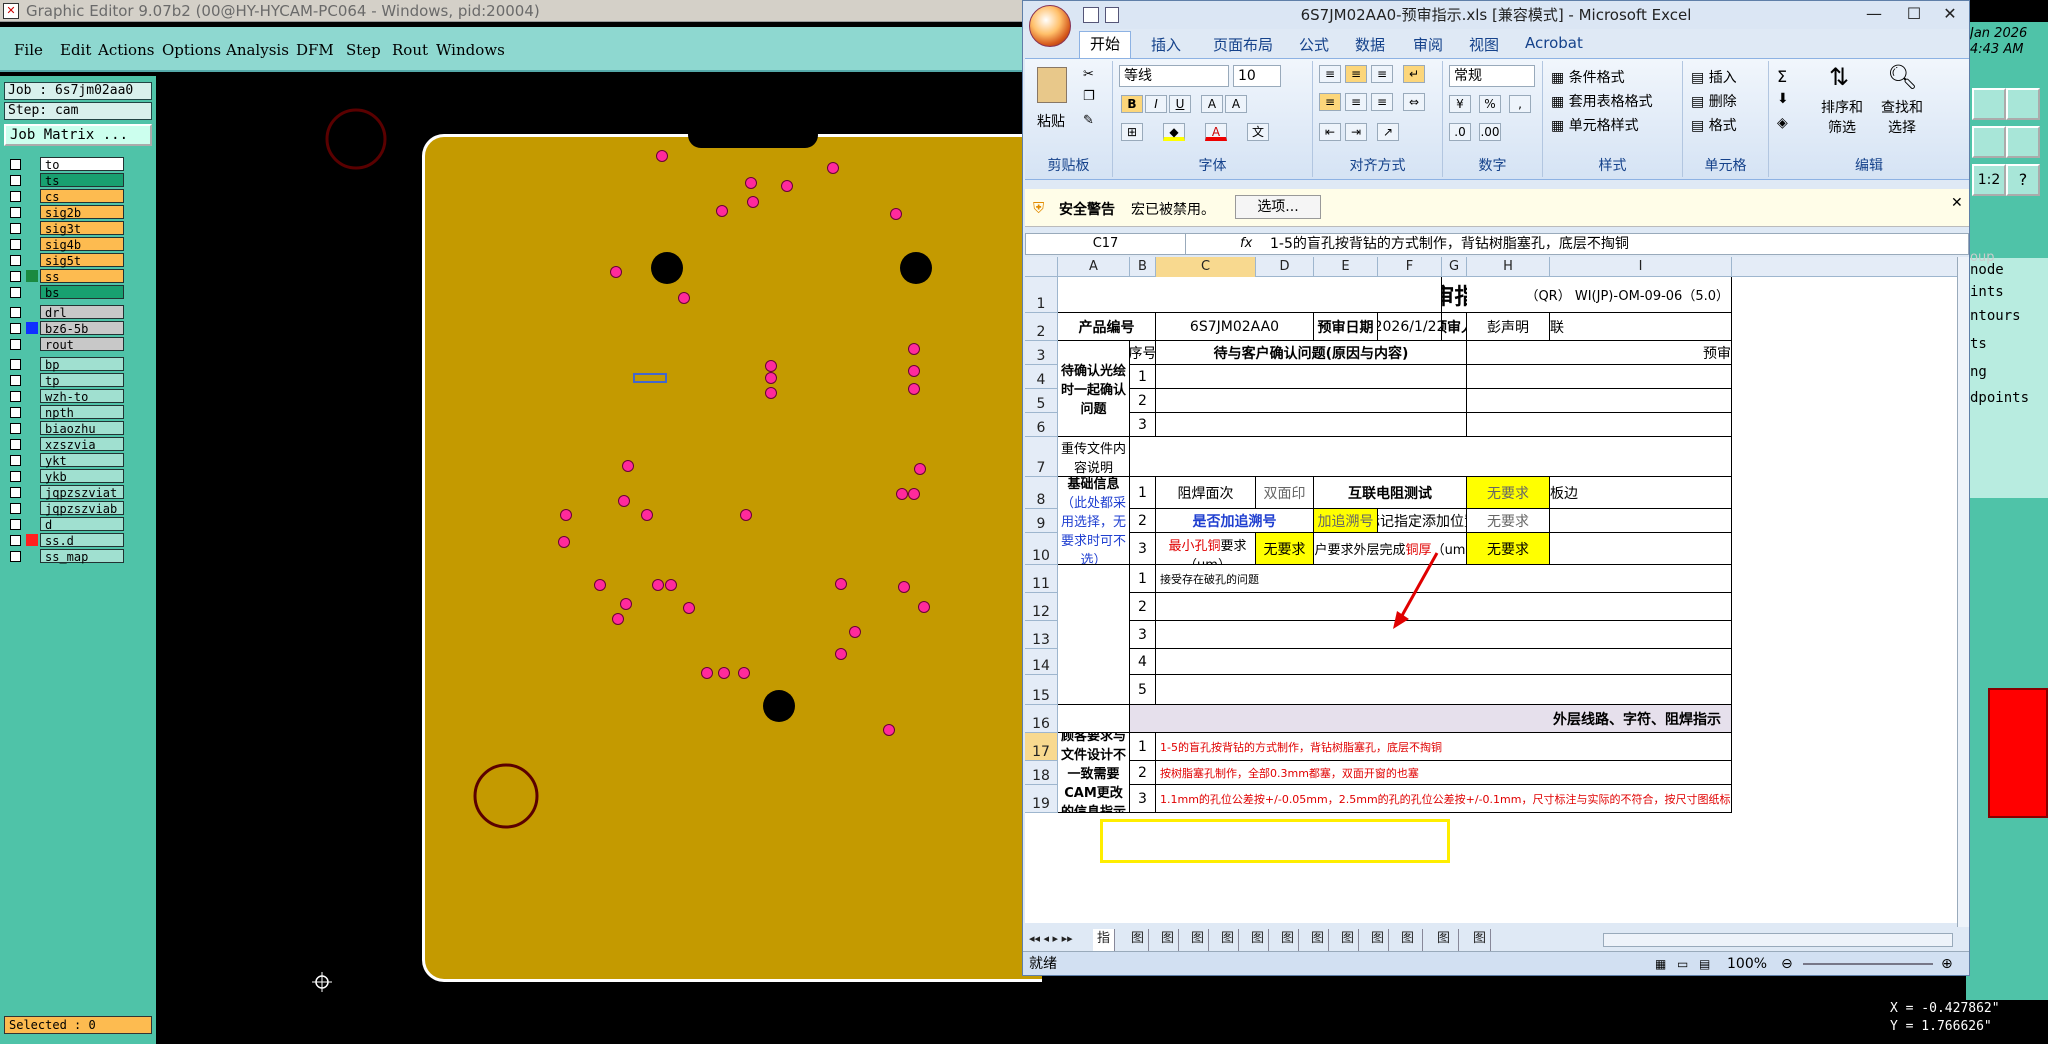  Describe the element at coordinates (1089, 96) in the screenshot. I see `copy-icon: ❐` at that location.